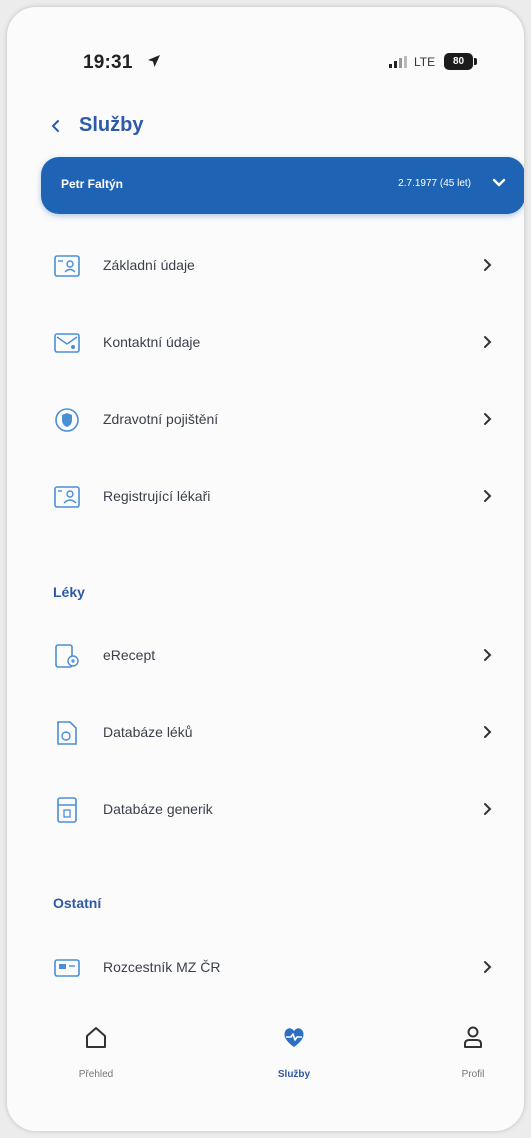 The width and height of the screenshot is (531, 1138). I want to click on home-icon, so click(96, 1037).